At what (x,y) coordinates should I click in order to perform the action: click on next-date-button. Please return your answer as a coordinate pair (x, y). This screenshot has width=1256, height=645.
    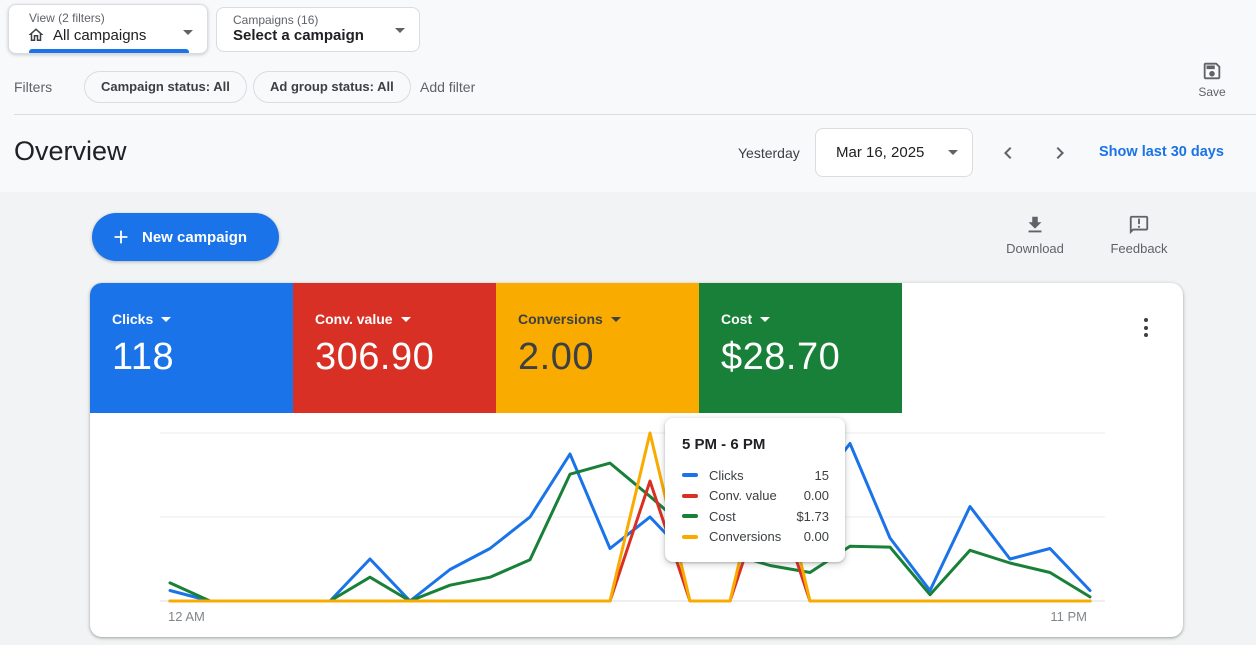
    Looking at the image, I should click on (1060, 153).